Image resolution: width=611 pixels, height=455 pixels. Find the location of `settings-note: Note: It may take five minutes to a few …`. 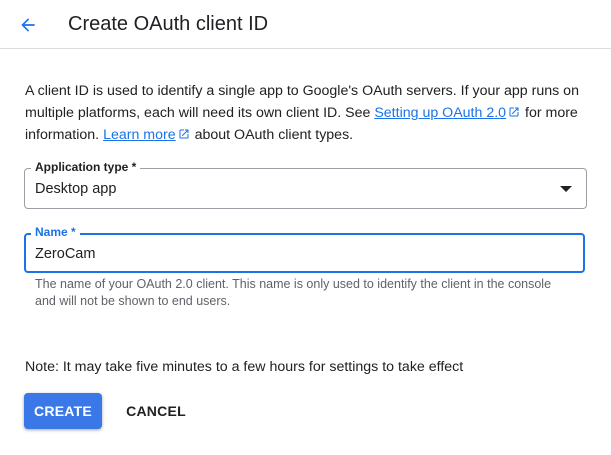

settings-note: Note: It may take five minutes to a few … is located at coordinates (244, 367).